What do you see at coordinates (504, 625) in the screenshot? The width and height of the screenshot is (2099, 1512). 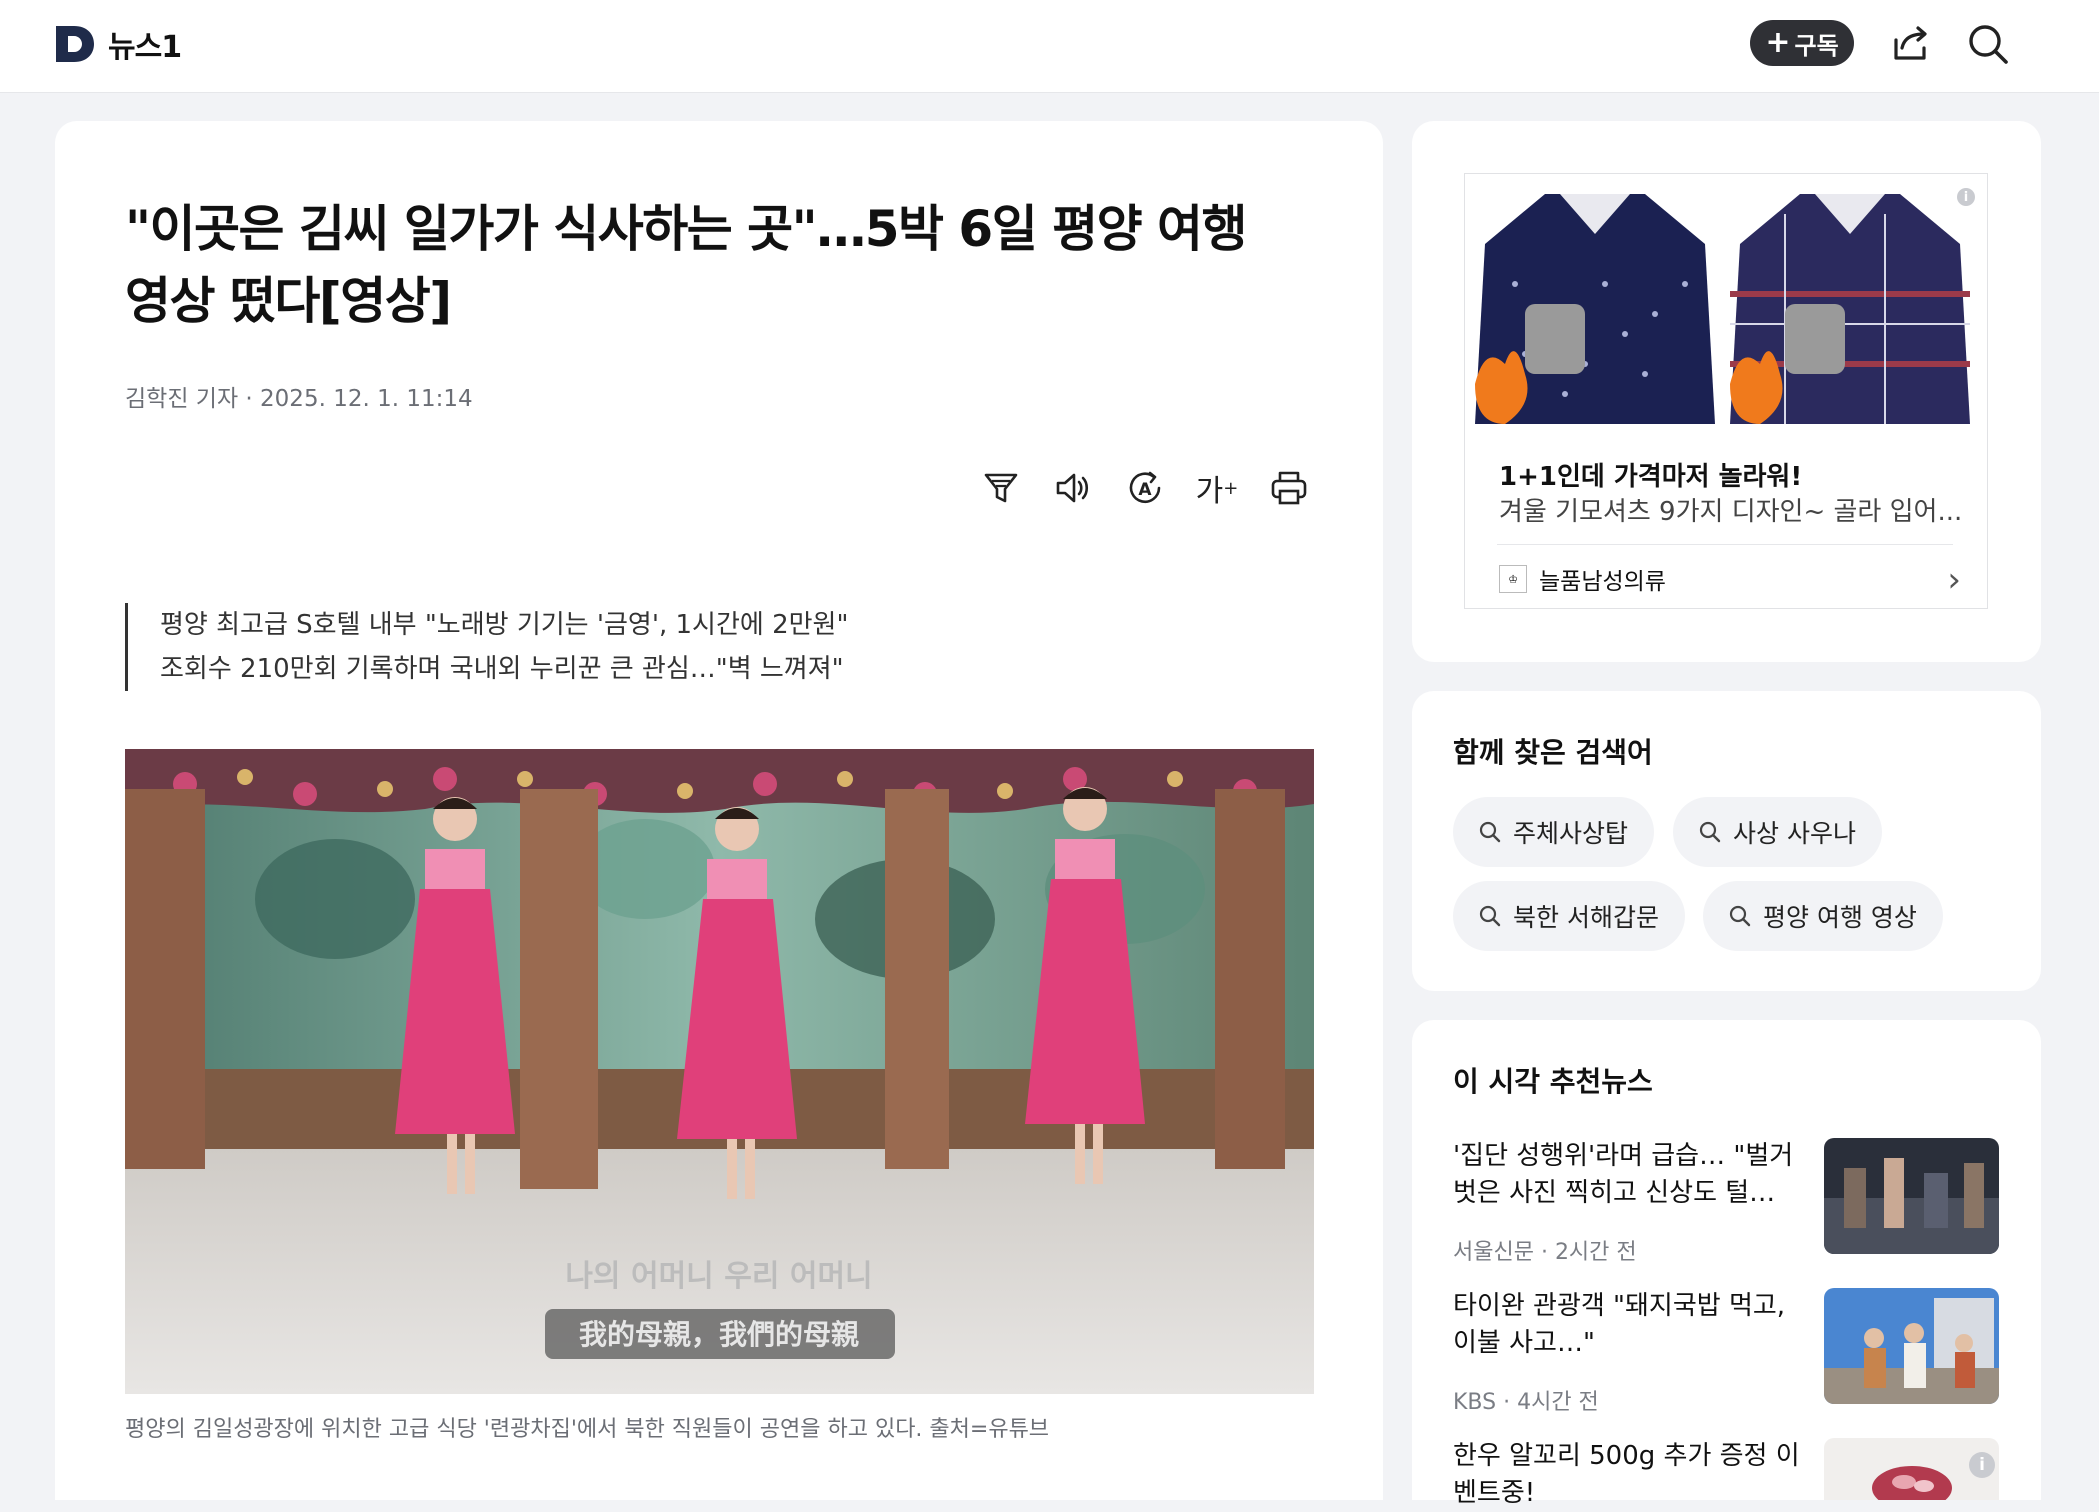 I see `summary-line: 평양 최고급 S호텔 내부 "노래방 기기는 '금영', 1시간에 2만원"` at bounding box center [504, 625].